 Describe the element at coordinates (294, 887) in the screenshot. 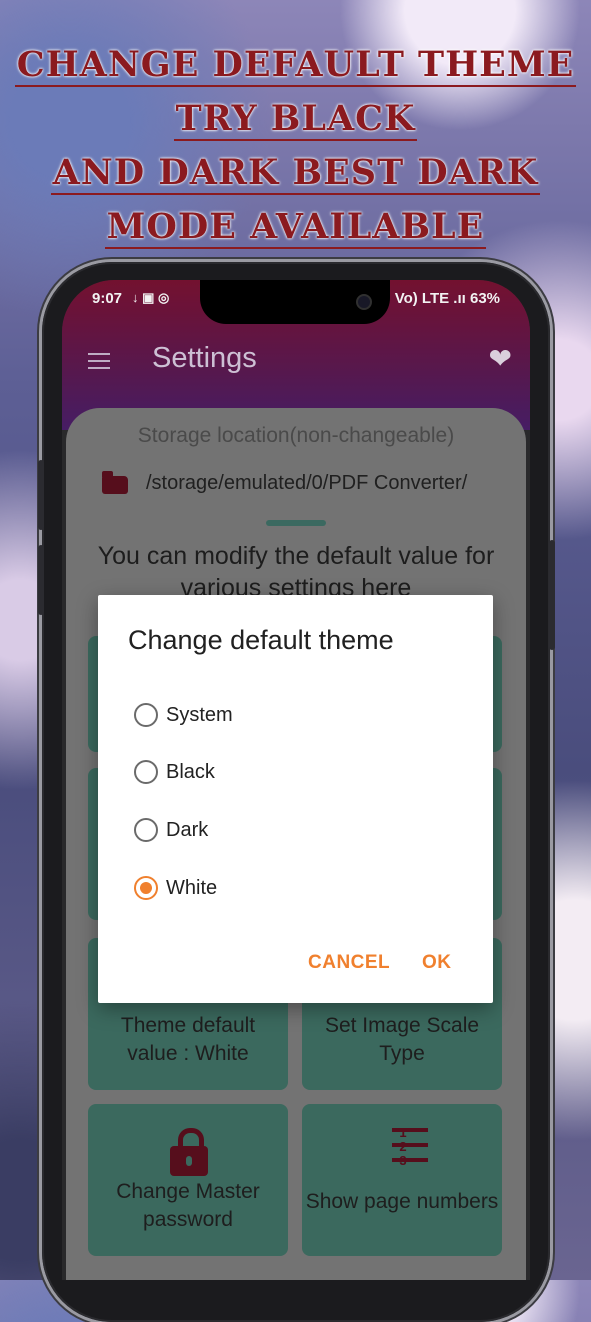

I see `theme-option-white: White` at that location.